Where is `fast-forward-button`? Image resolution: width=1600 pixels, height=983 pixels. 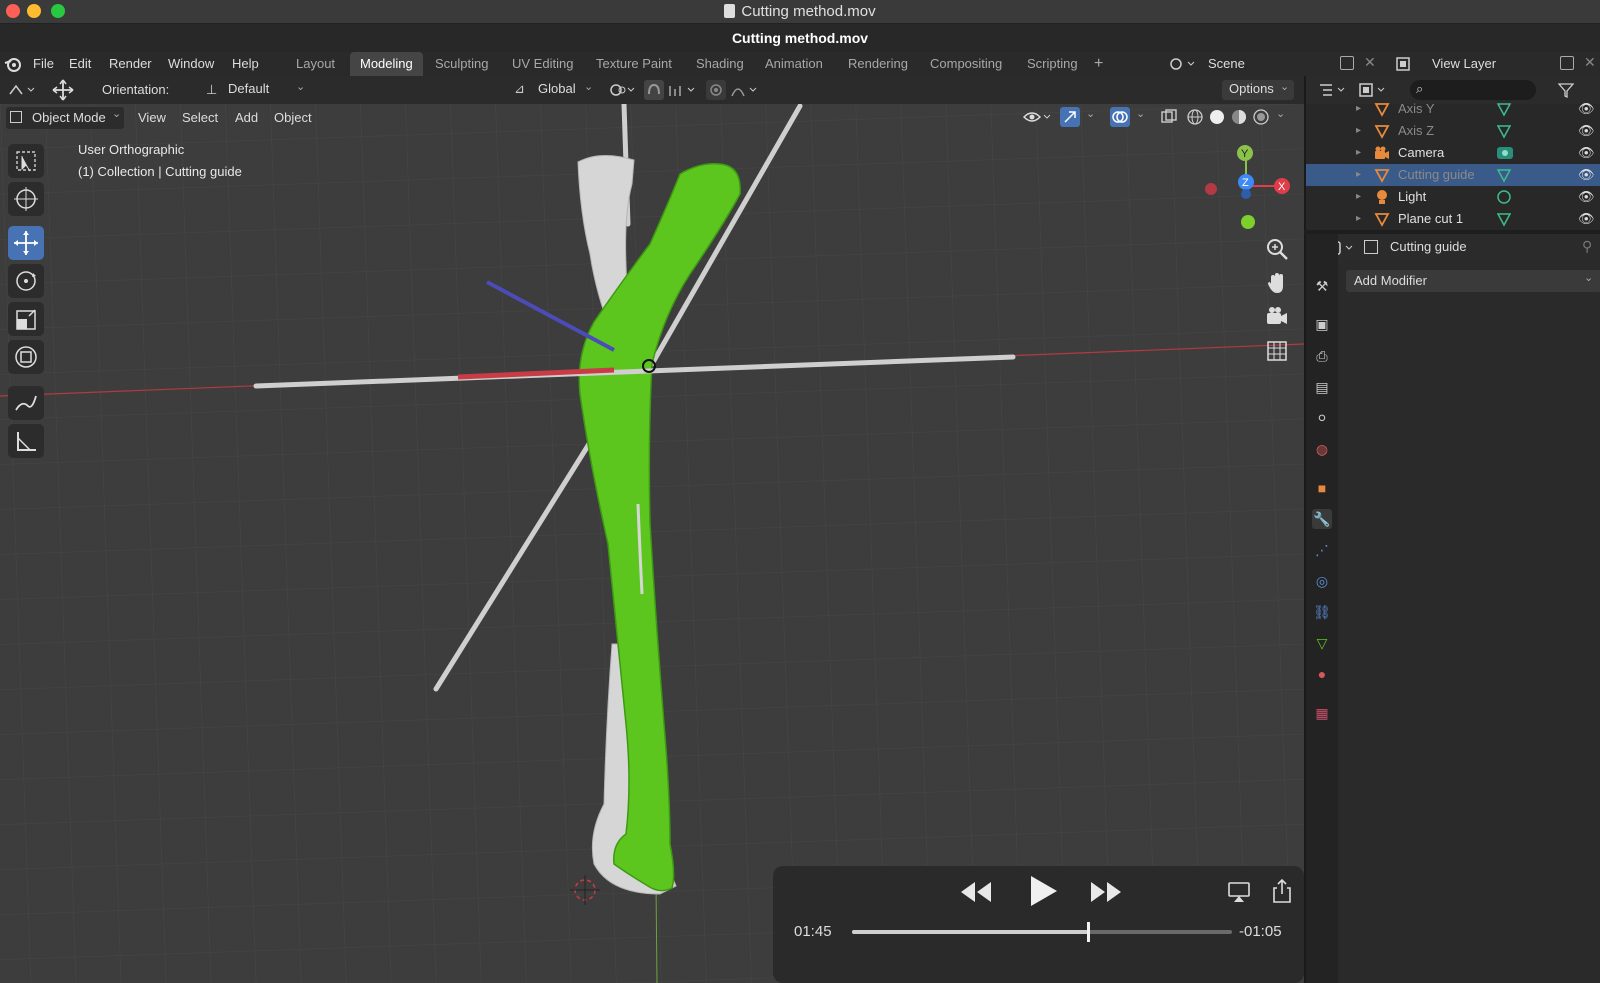
fast-forward-button is located at coordinates (1106, 892).